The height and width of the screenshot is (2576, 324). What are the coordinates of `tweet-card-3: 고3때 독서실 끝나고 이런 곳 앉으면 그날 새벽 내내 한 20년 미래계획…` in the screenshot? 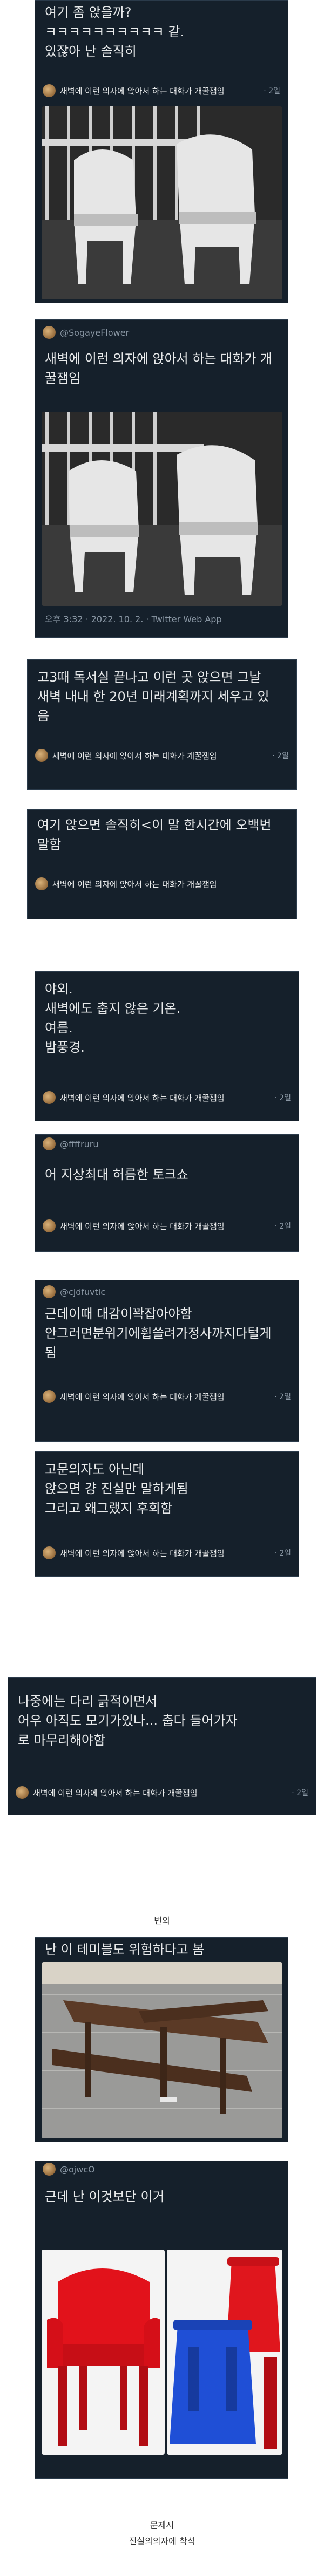 It's located at (162, 724).